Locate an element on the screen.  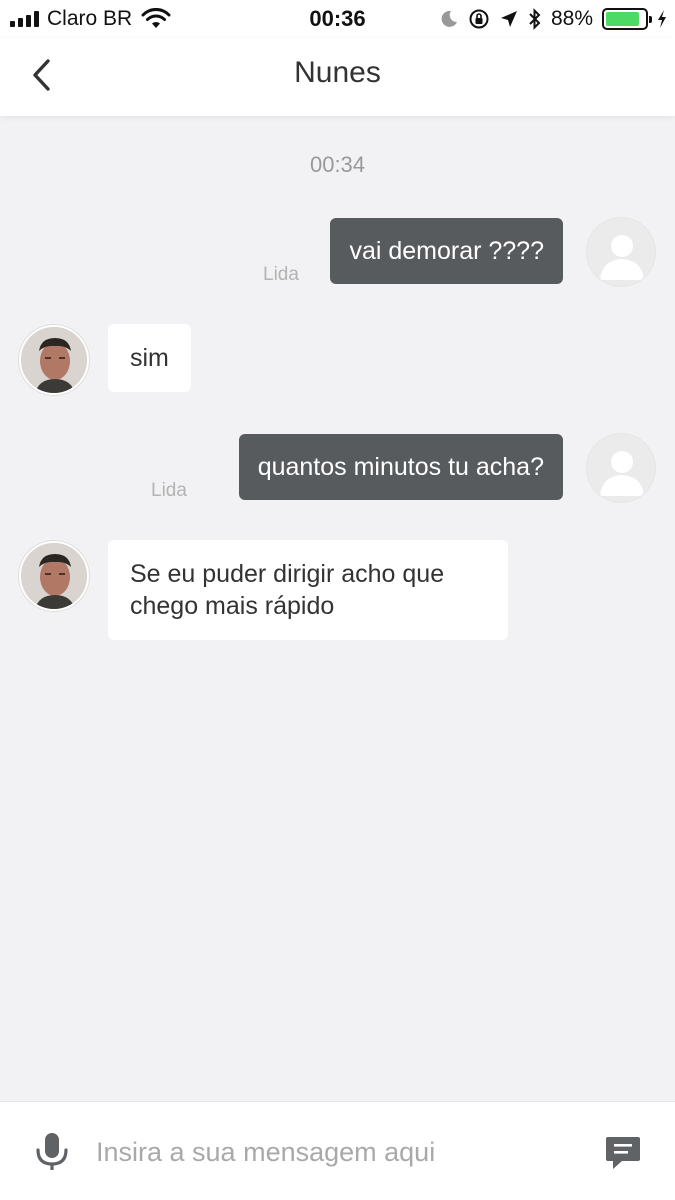
charging-icon is located at coordinates (662, 19).